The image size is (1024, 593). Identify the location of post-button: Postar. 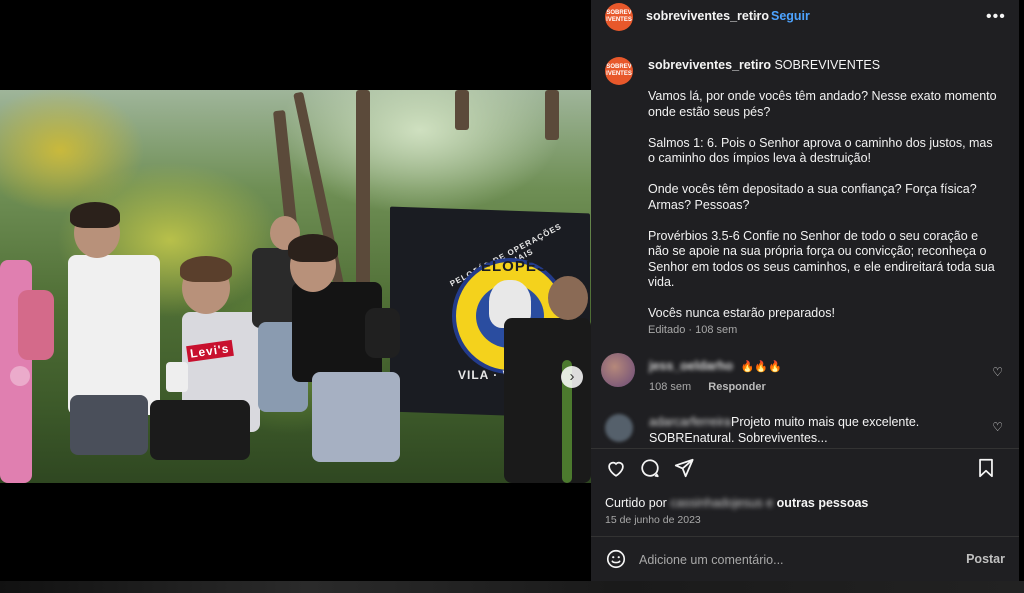
(985, 559).